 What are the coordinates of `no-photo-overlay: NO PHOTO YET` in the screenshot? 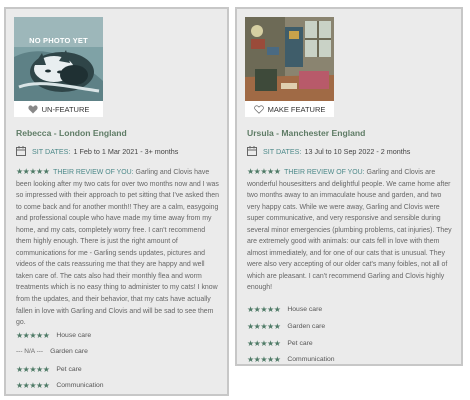 It's located at (58, 40).